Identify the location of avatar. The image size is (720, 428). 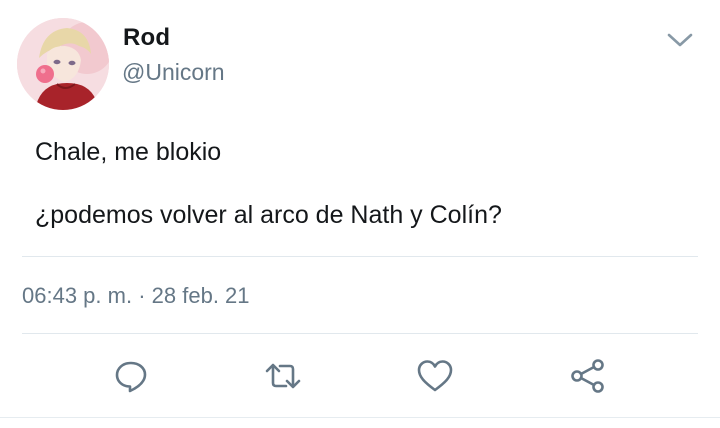
(63, 64).